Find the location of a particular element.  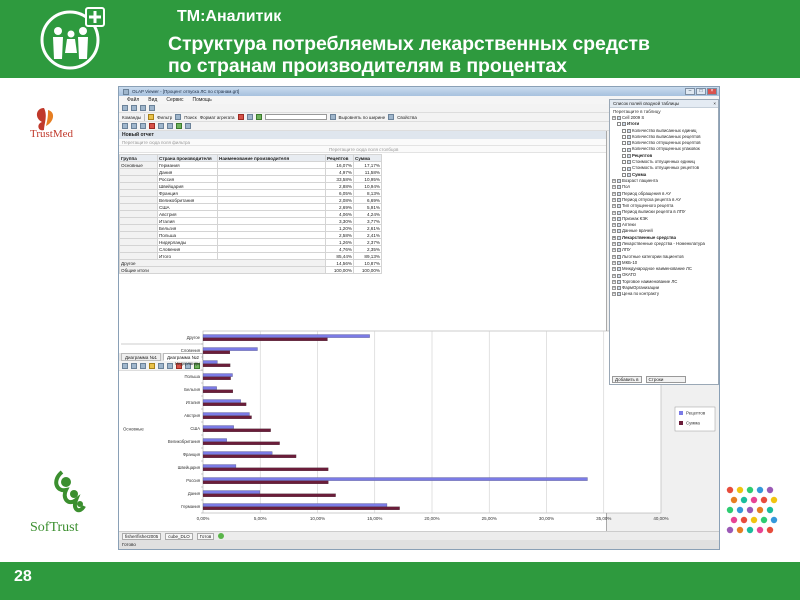

aggregate-format-button: Формат агрегата is located at coordinates (217, 117).